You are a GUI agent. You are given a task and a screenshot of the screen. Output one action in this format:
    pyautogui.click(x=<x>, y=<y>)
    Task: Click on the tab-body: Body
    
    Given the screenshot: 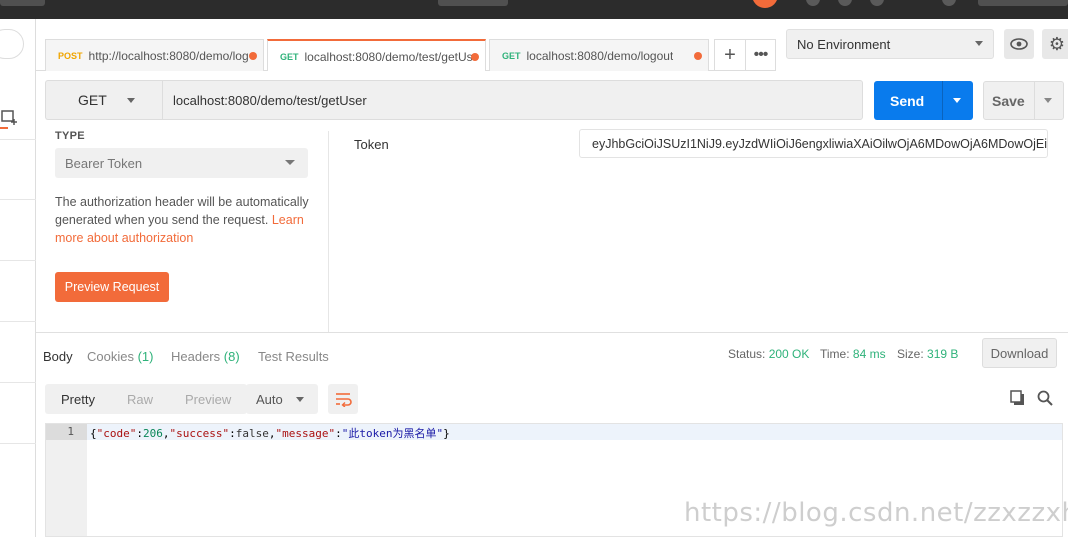 What is the action you would take?
    pyautogui.click(x=58, y=356)
    